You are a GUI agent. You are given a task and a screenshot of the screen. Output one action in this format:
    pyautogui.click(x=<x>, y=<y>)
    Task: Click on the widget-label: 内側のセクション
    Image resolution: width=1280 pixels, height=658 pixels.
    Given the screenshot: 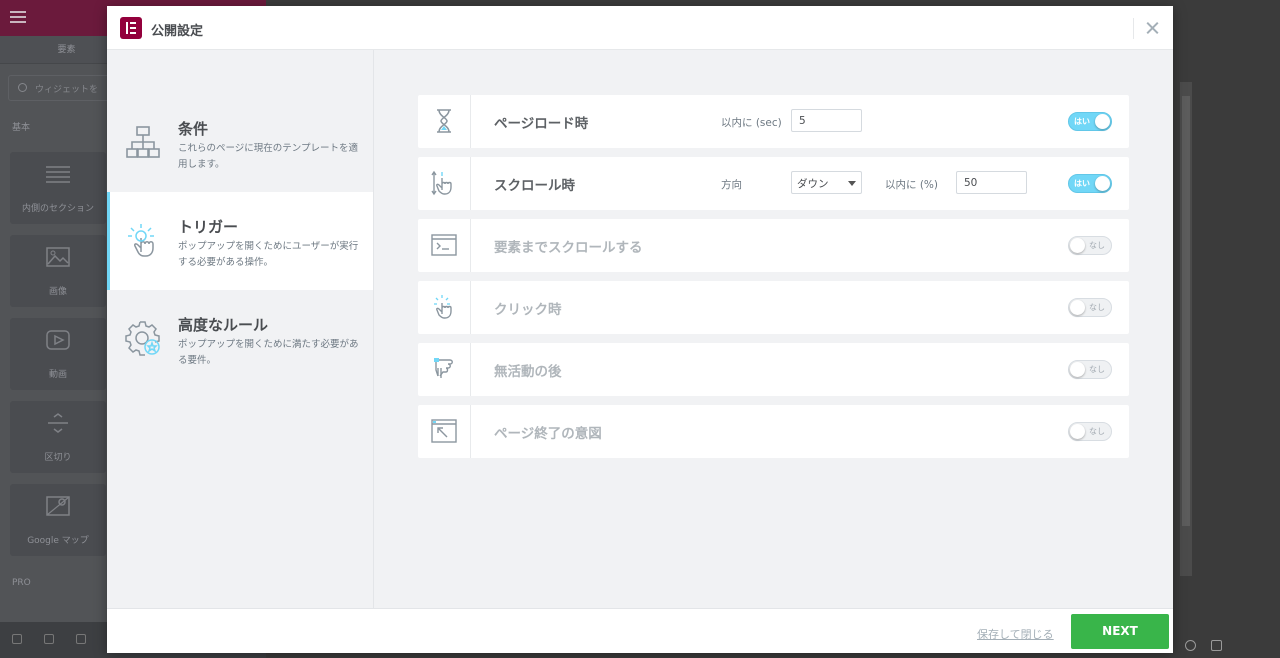 What is the action you would take?
    pyautogui.click(x=57, y=209)
    